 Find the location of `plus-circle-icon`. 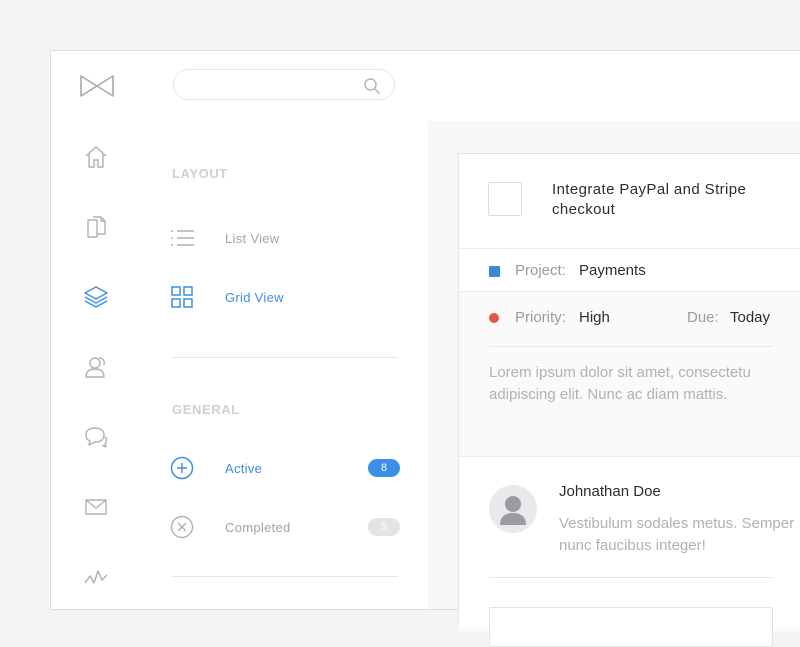

plus-circle-icon is located at coordinates (182, 468).